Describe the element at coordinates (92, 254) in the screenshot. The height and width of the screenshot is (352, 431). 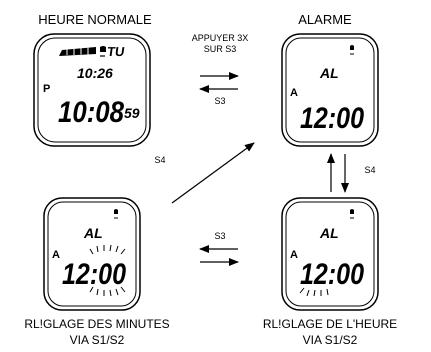
I see `watch-minutes-setting: AL A 12:00` at that location.